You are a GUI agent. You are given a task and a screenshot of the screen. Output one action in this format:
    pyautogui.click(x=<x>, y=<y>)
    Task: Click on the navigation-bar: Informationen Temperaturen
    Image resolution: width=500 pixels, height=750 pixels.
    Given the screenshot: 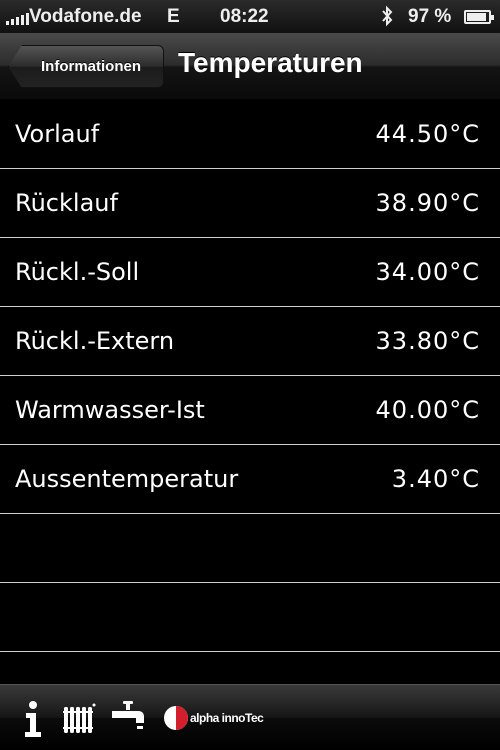 What is the action you would take?
    pyautogui.click(x=250, y=66)
    